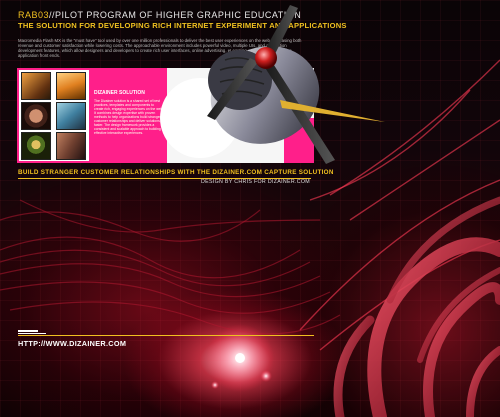  What do you see at coordinates (255, 182) in the screenshot?
I see `design-credit: DESIGN BY CHRIS FOR DIZAINER.COM` at bounding box center [255, 182].